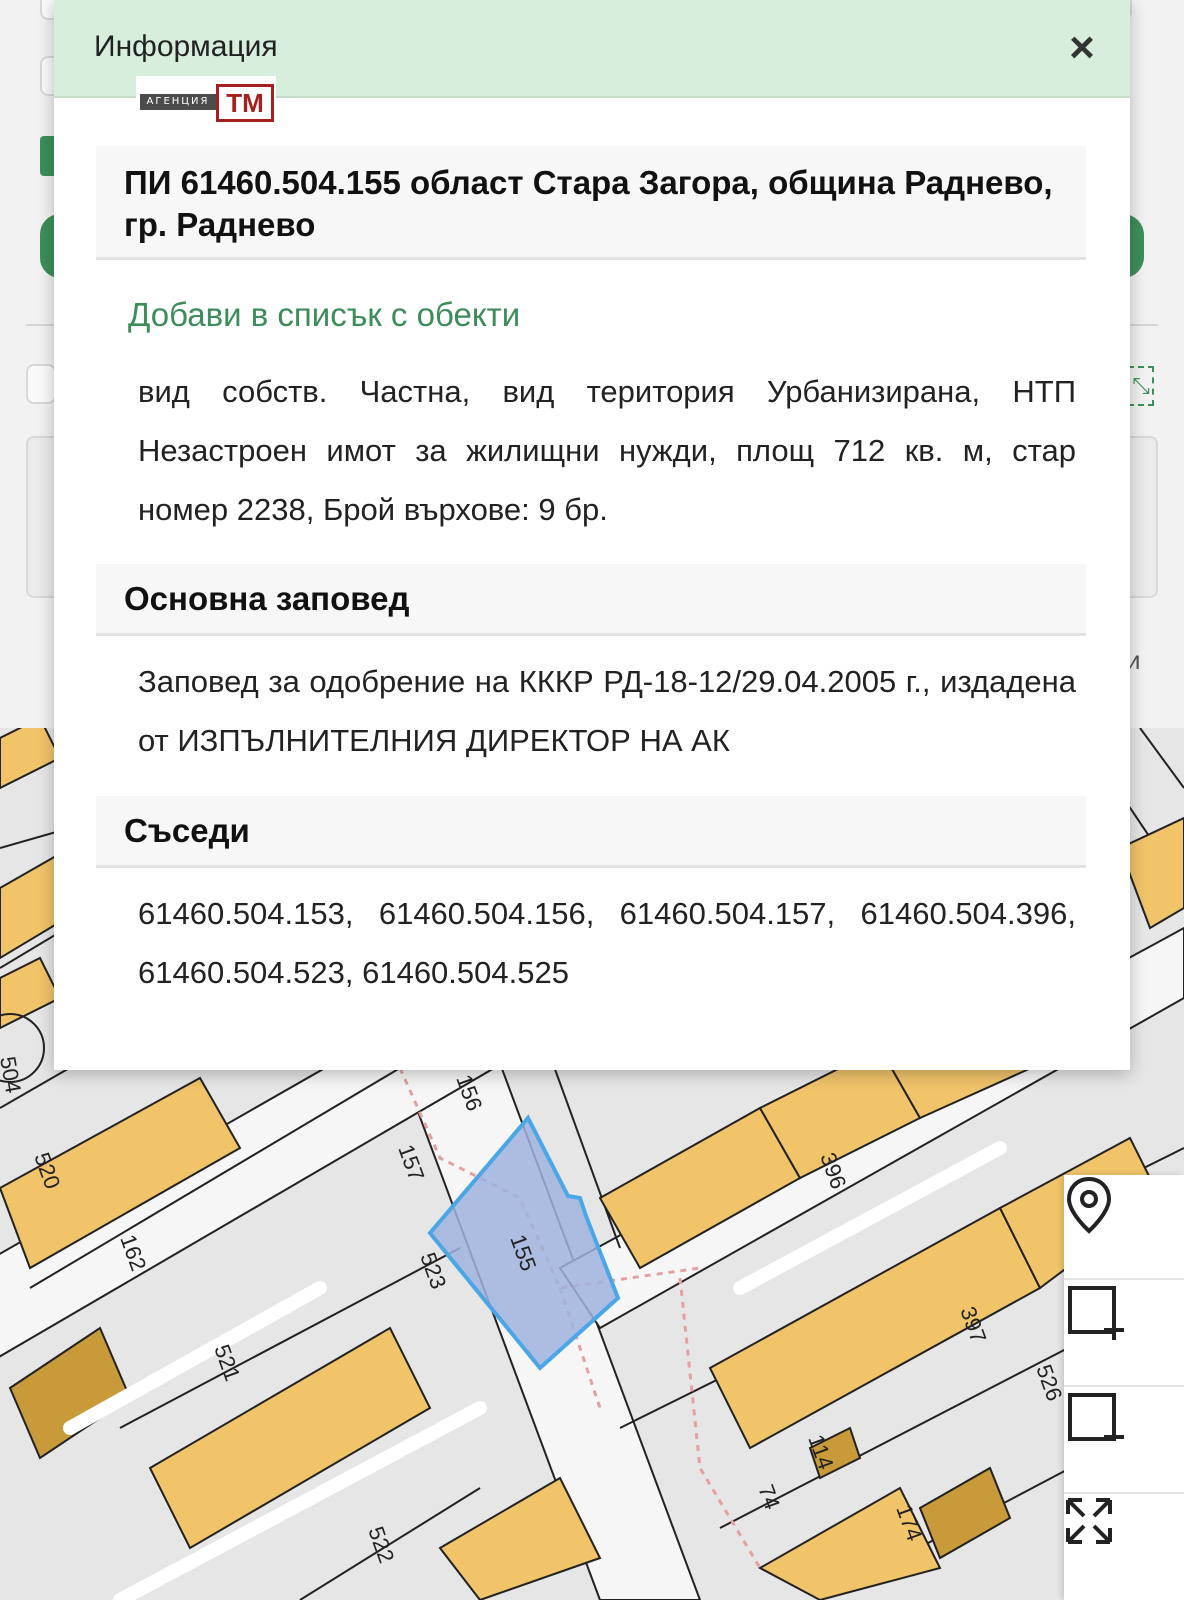 Image resolution: width=1184 pixels, height=1600 pixels. I want to click on add-area-button, so click(1124, 1334).